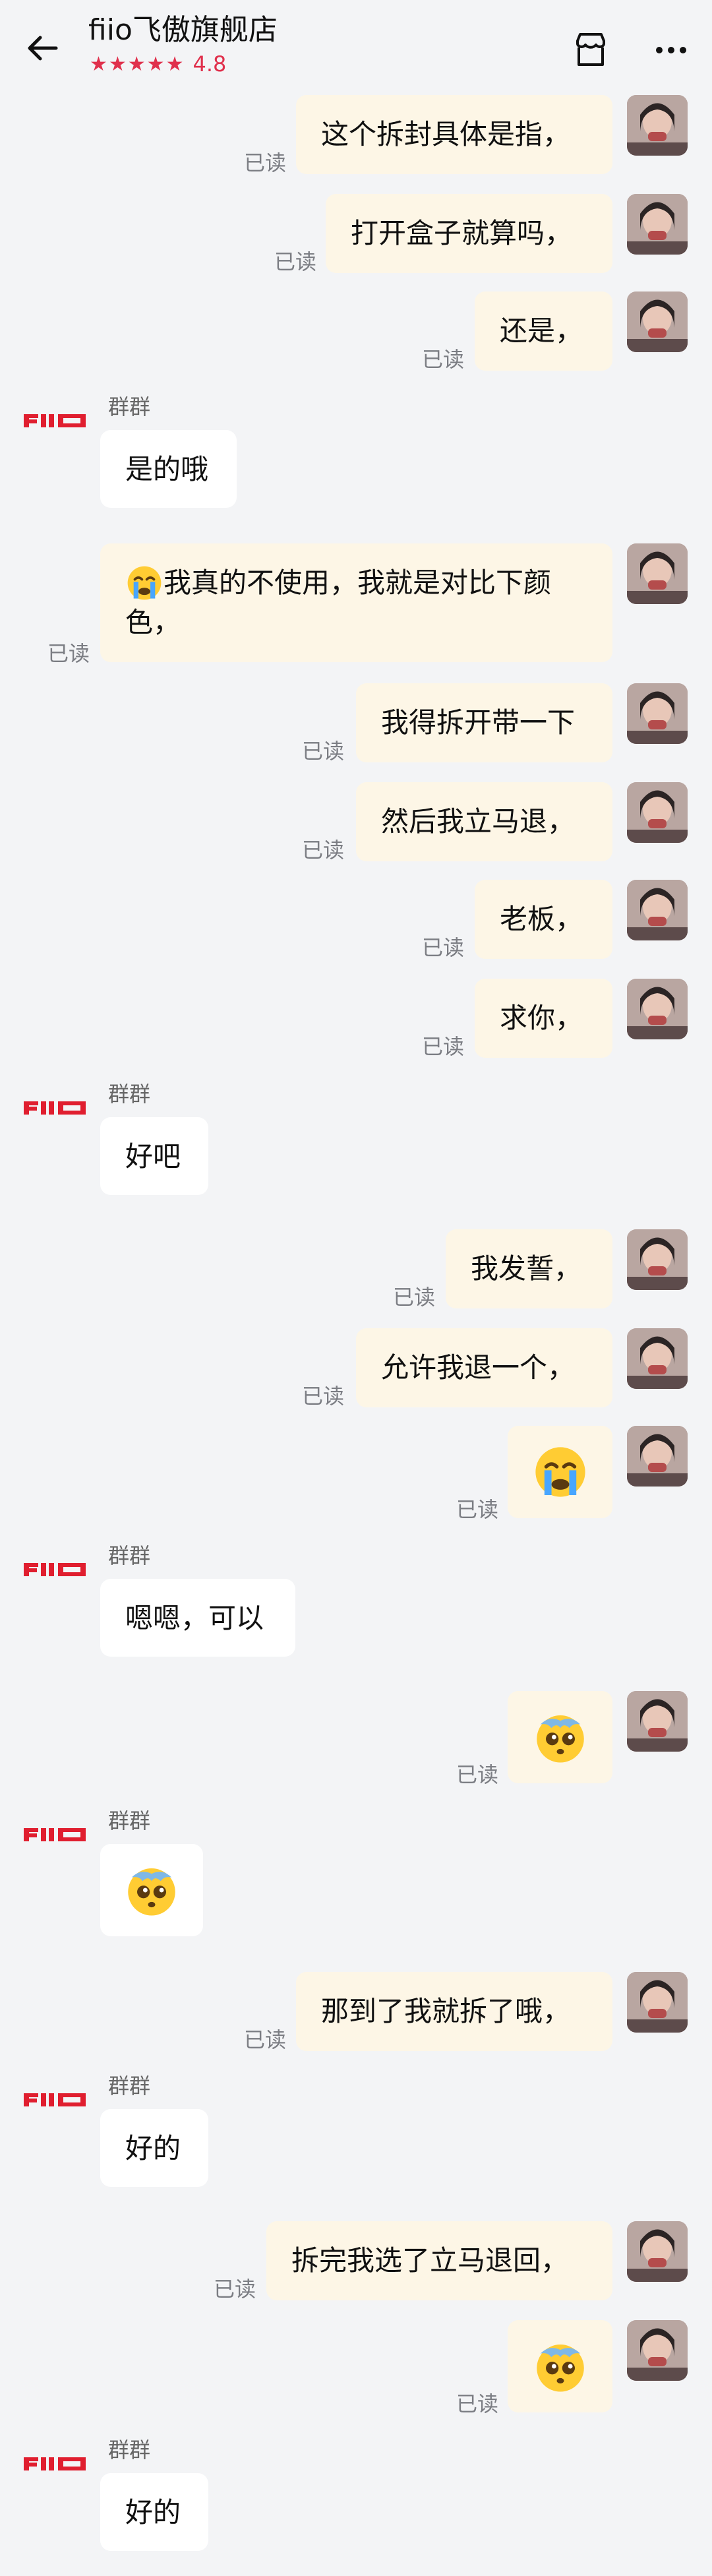 The height and width of the screenshot is (2576, 712). I want to click on message-text: 允许我退一个，, so click(478, 1367).